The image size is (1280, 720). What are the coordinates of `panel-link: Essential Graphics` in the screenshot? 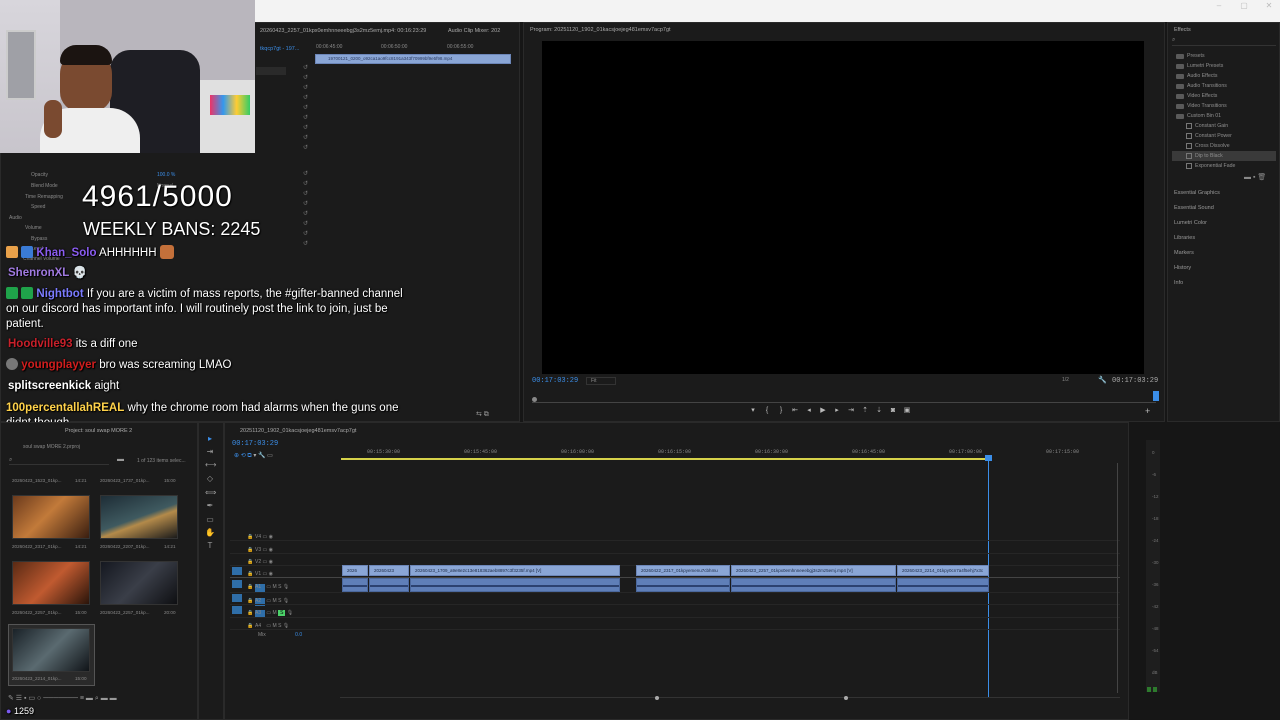 It's located at (1224, 193).